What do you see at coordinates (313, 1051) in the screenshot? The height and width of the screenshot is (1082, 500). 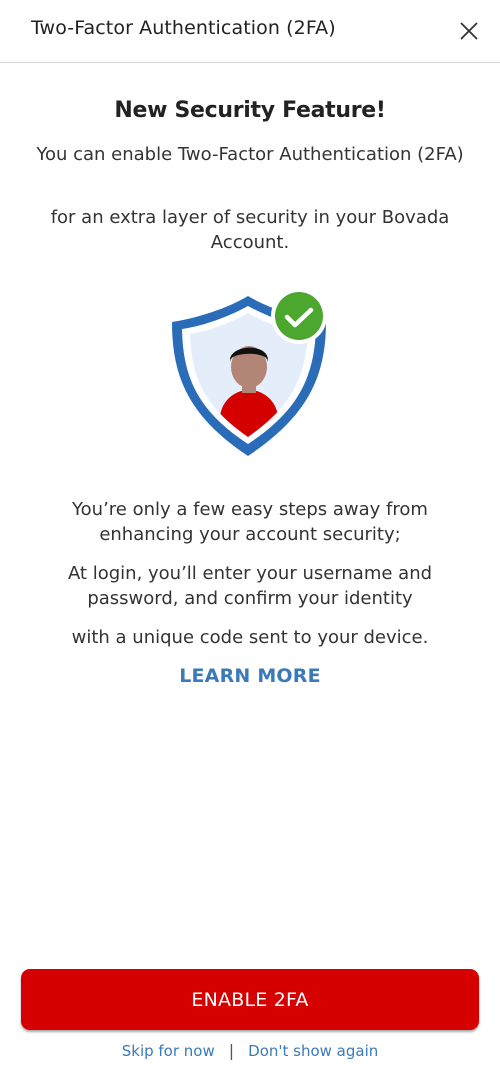 I see `dont-show-again-link: Don't show again` at bounding box center [313, 1051].